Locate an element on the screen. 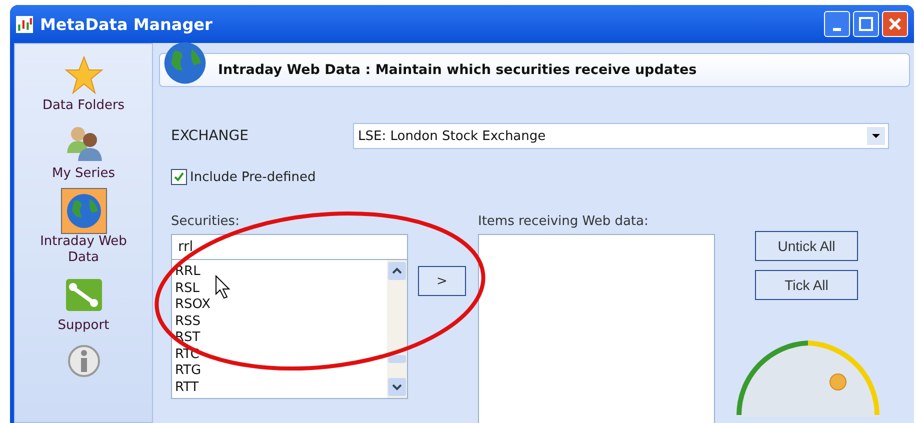 The width and height of the screenshot is (916, 423). header-title: Intraday Web Data : Maintain which securities receive updates is located at coordinates (457, 70).